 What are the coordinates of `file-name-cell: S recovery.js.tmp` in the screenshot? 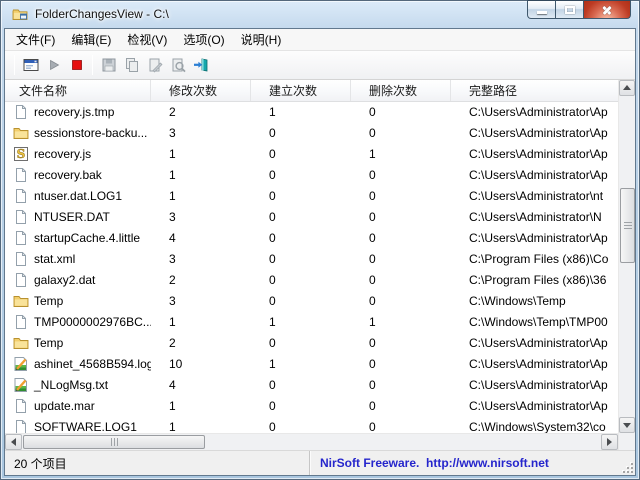 It's located at (78, 112).